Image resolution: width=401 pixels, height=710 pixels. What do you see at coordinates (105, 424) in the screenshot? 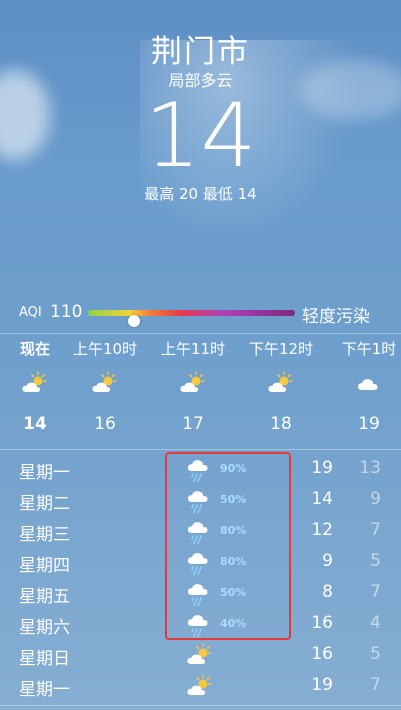
I see `hour-temperature: 16` at bounding box center [105, 424].